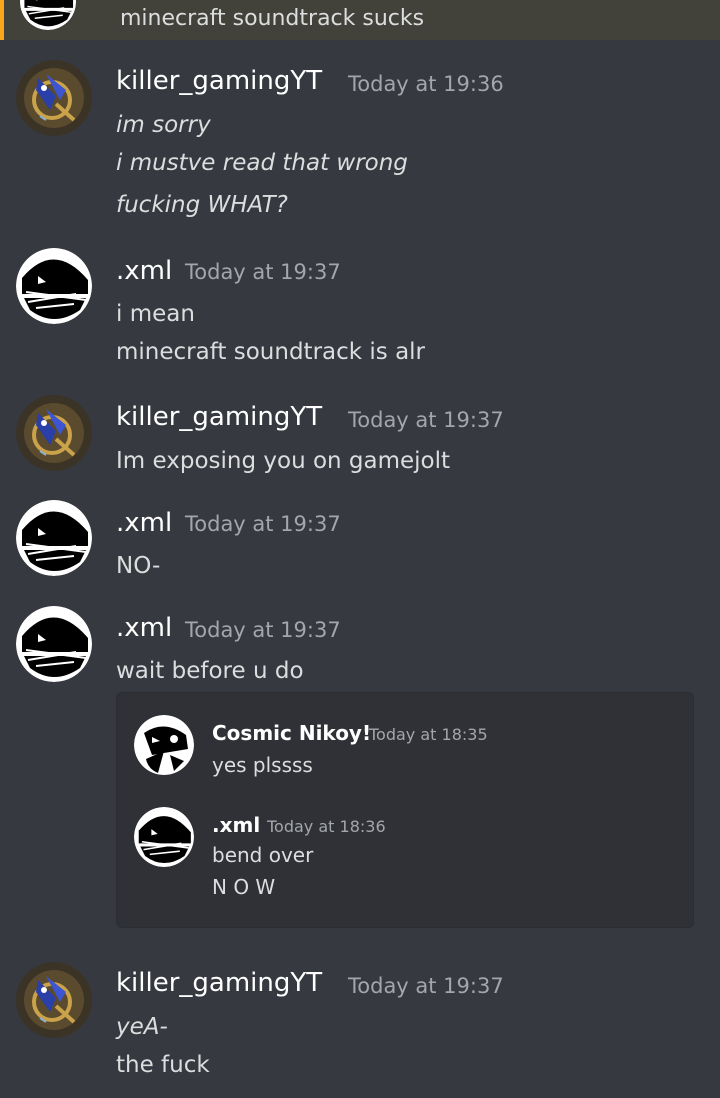 The image size is (720, 1098). What do you see at coordinates (244, 887) in the screenshot?
I see `embed-message-line: N O W` at bounding box center [244, 887].